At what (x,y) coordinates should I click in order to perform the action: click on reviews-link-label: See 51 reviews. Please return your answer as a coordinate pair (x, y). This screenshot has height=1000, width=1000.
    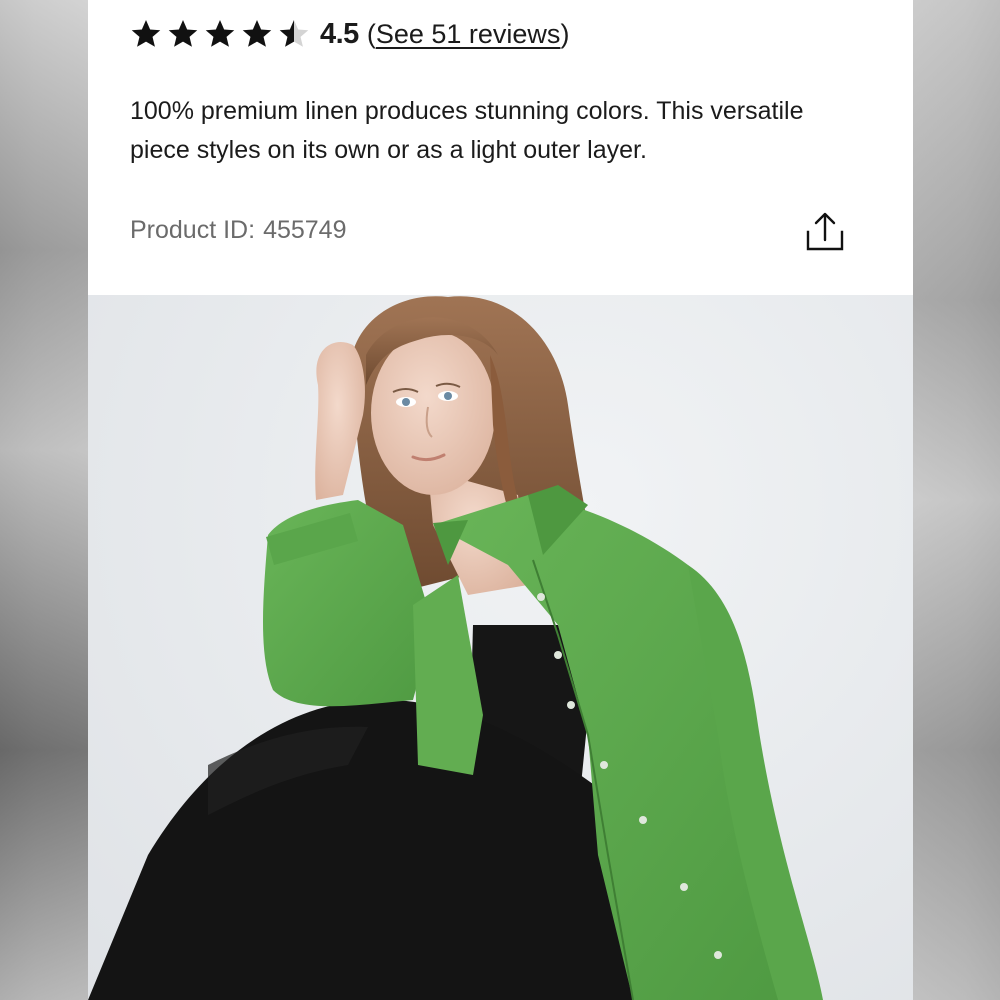
    Looking at the image, I should click on (468, 33).